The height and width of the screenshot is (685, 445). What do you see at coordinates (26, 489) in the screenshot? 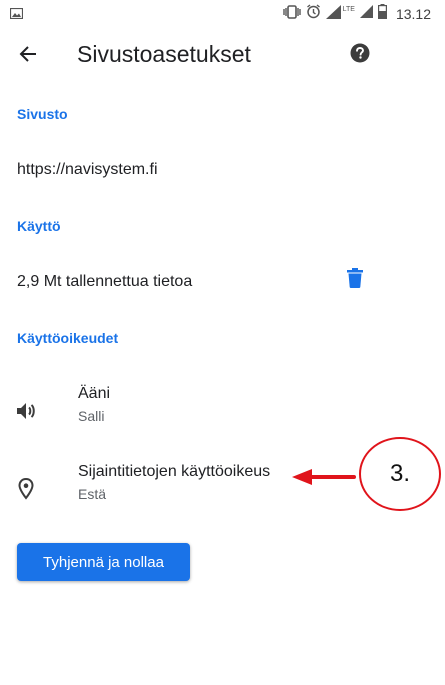
I see `location-pin-icon` at bounding box center [26, 489].